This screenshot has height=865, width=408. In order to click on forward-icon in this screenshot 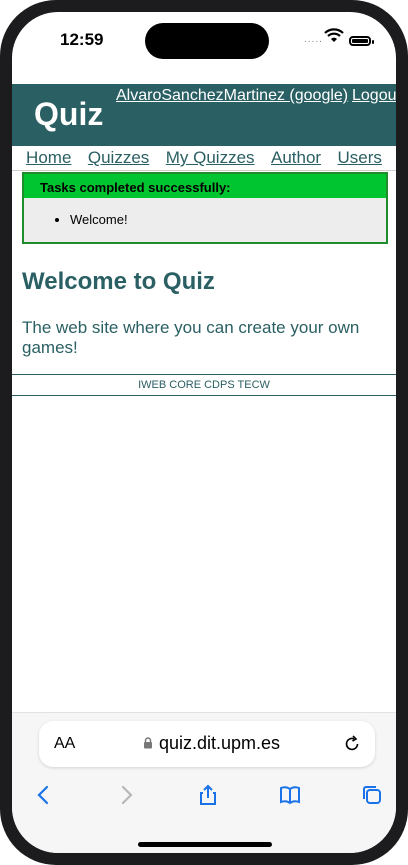, I will do `click(126, 795)`.